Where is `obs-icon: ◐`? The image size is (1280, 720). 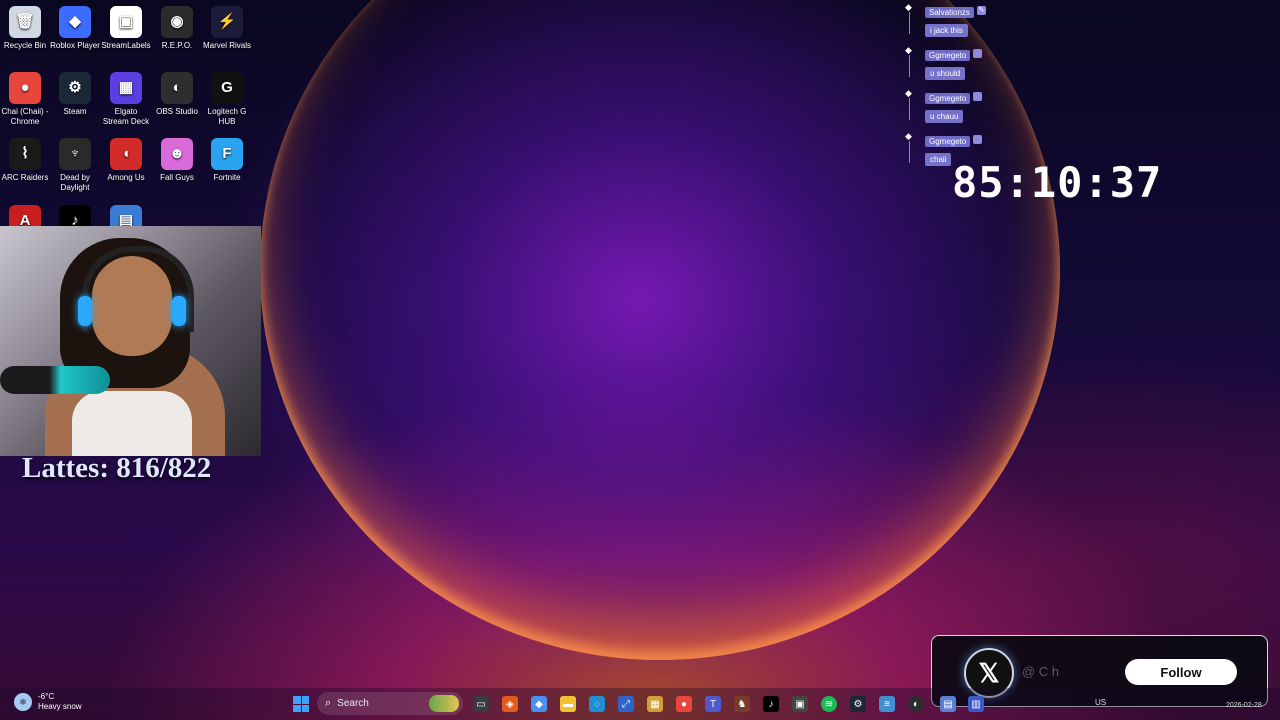 obs-icon: ◐ is located at coordinates (177, 88).